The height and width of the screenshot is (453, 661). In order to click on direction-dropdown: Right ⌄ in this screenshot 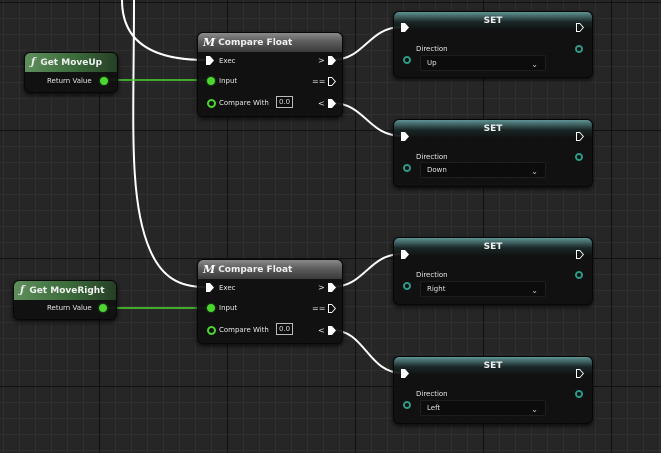, I will do `click(483, 289)`.